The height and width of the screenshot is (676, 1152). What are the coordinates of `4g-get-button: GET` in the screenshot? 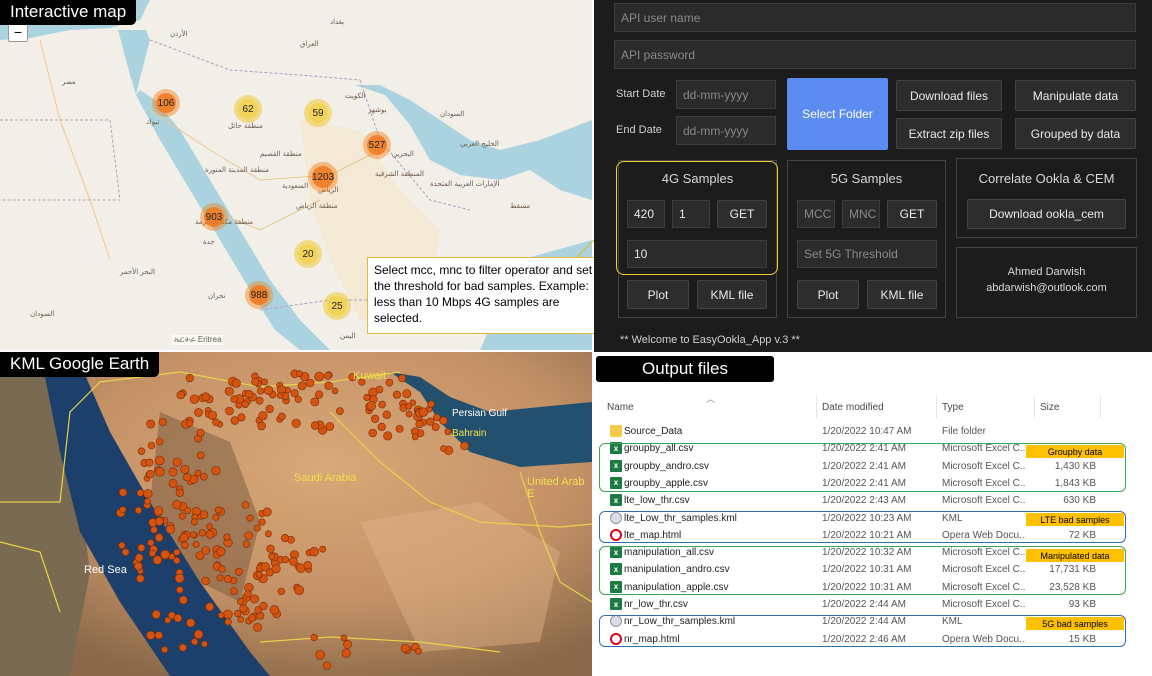 It's located at (742, 214).